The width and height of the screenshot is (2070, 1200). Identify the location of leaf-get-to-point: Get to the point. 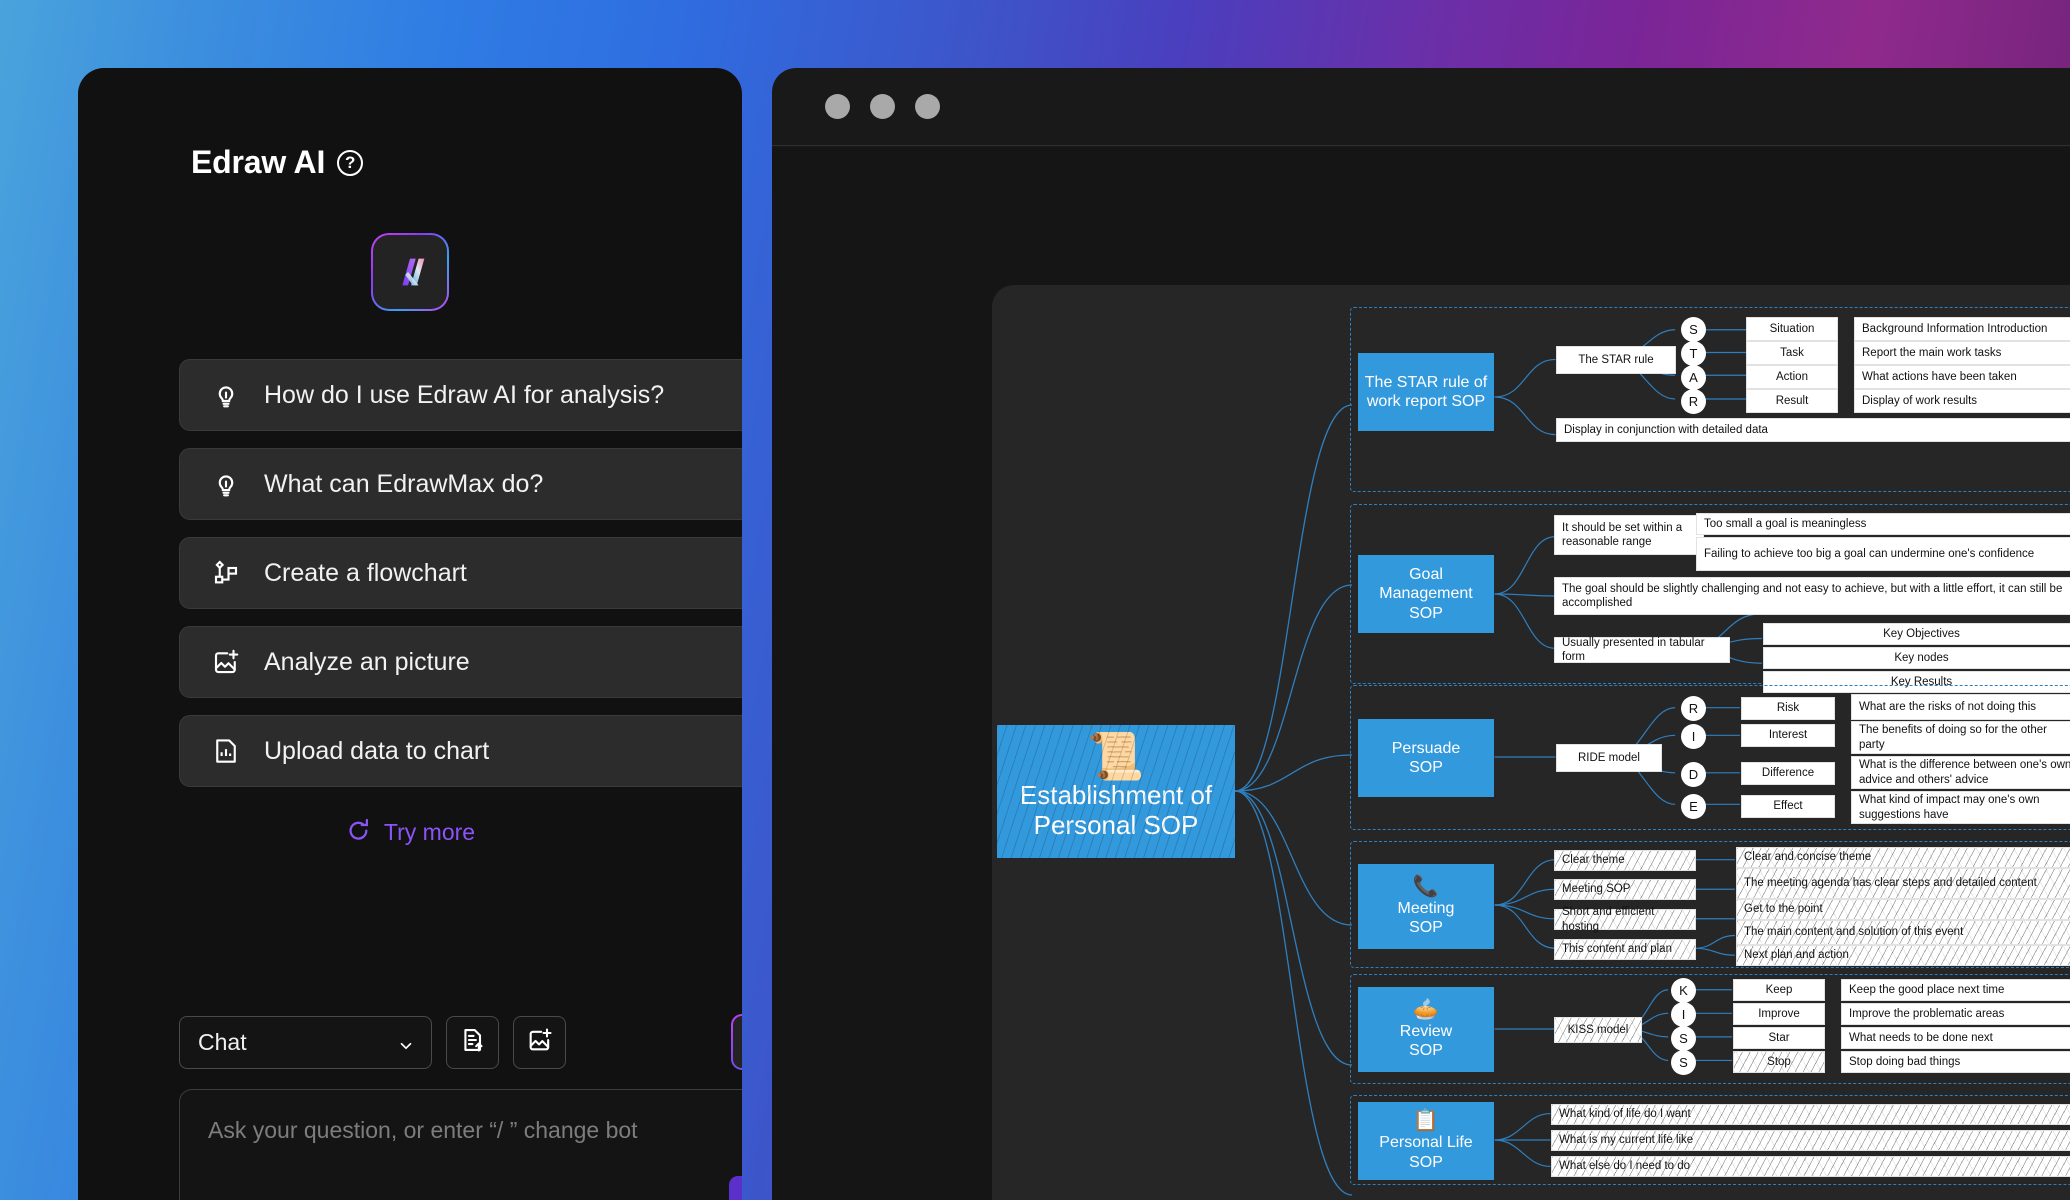
(1903, 909).